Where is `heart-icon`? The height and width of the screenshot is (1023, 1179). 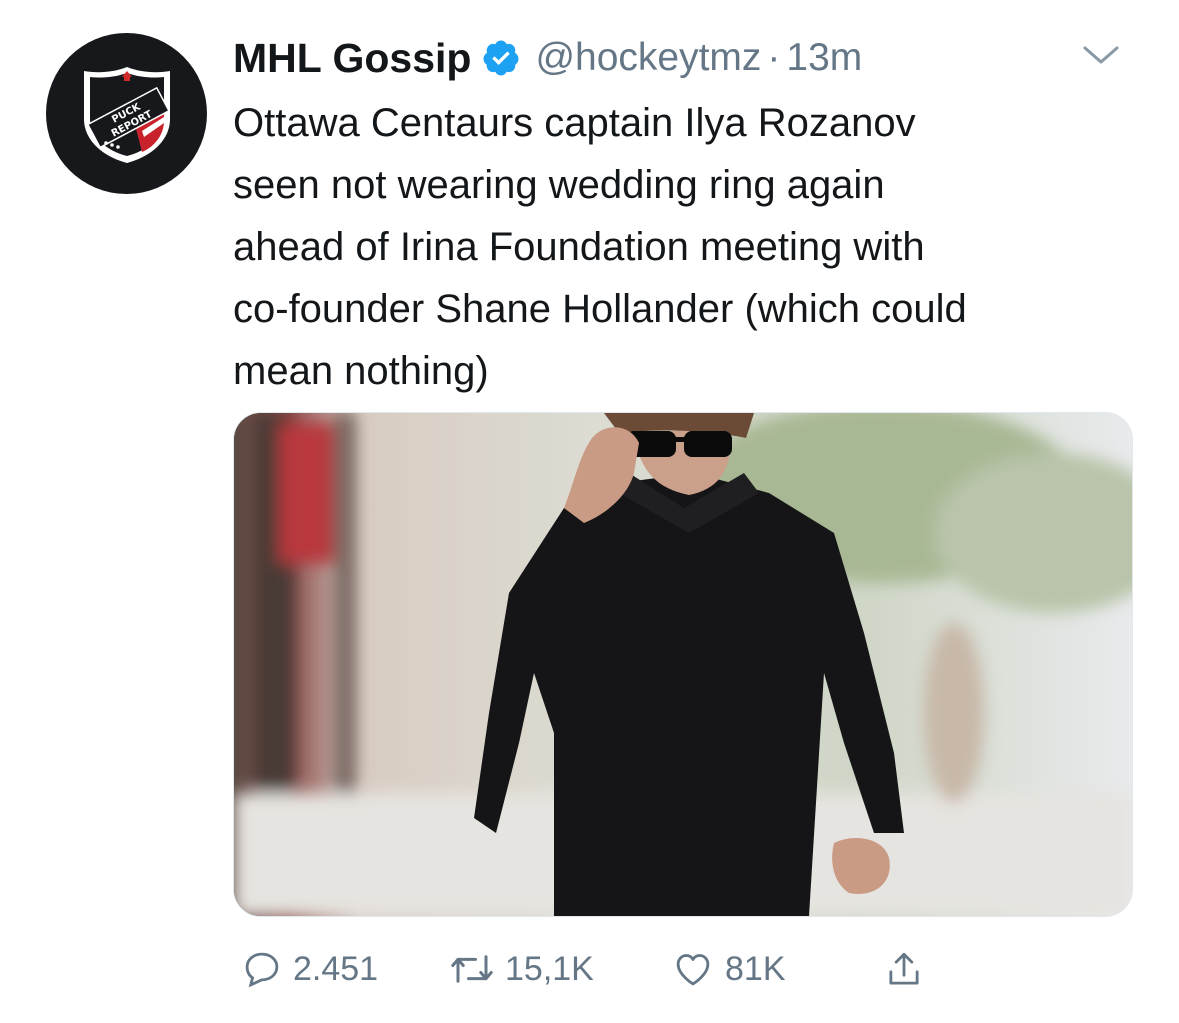
heart-icon is located at coordinates (693, 970).